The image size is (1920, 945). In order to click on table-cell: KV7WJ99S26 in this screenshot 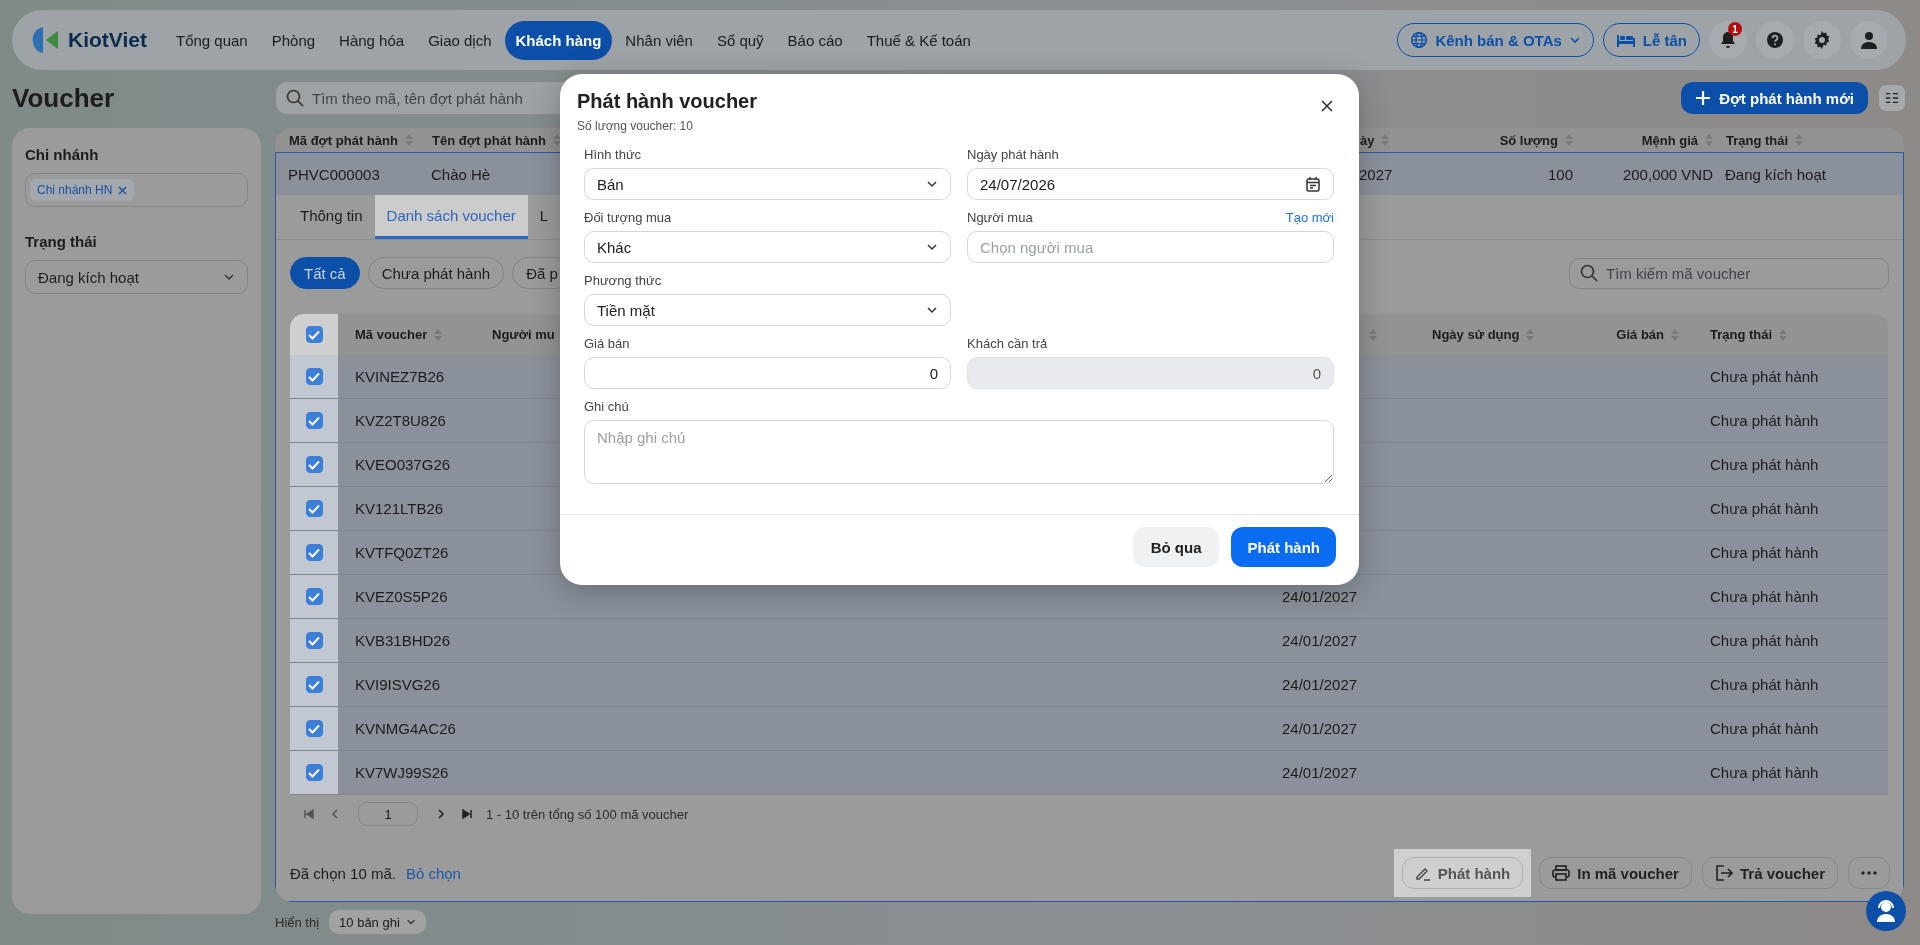, I will do `click(402, 772)`.